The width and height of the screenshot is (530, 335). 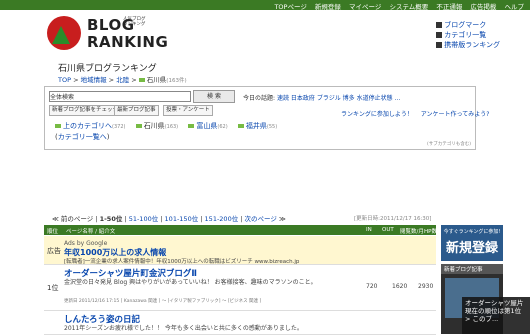 I want to click on row-in: 720, so click(x=372, y=286).